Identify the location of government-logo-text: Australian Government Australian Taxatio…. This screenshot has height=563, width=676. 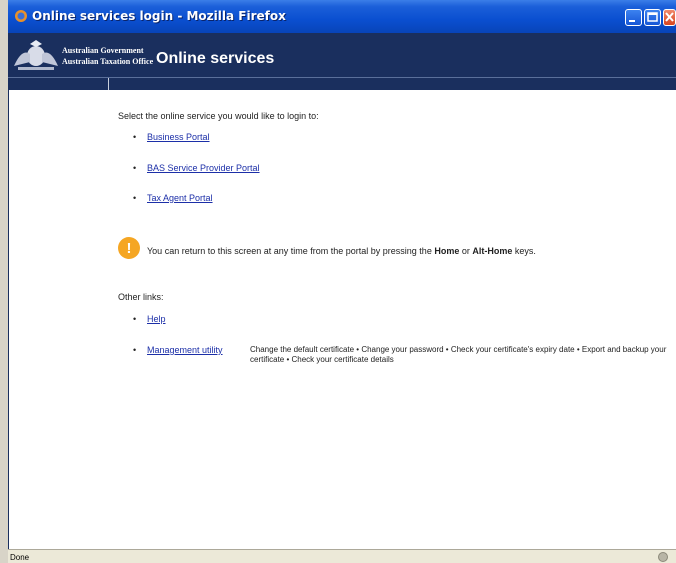
(107, 56).